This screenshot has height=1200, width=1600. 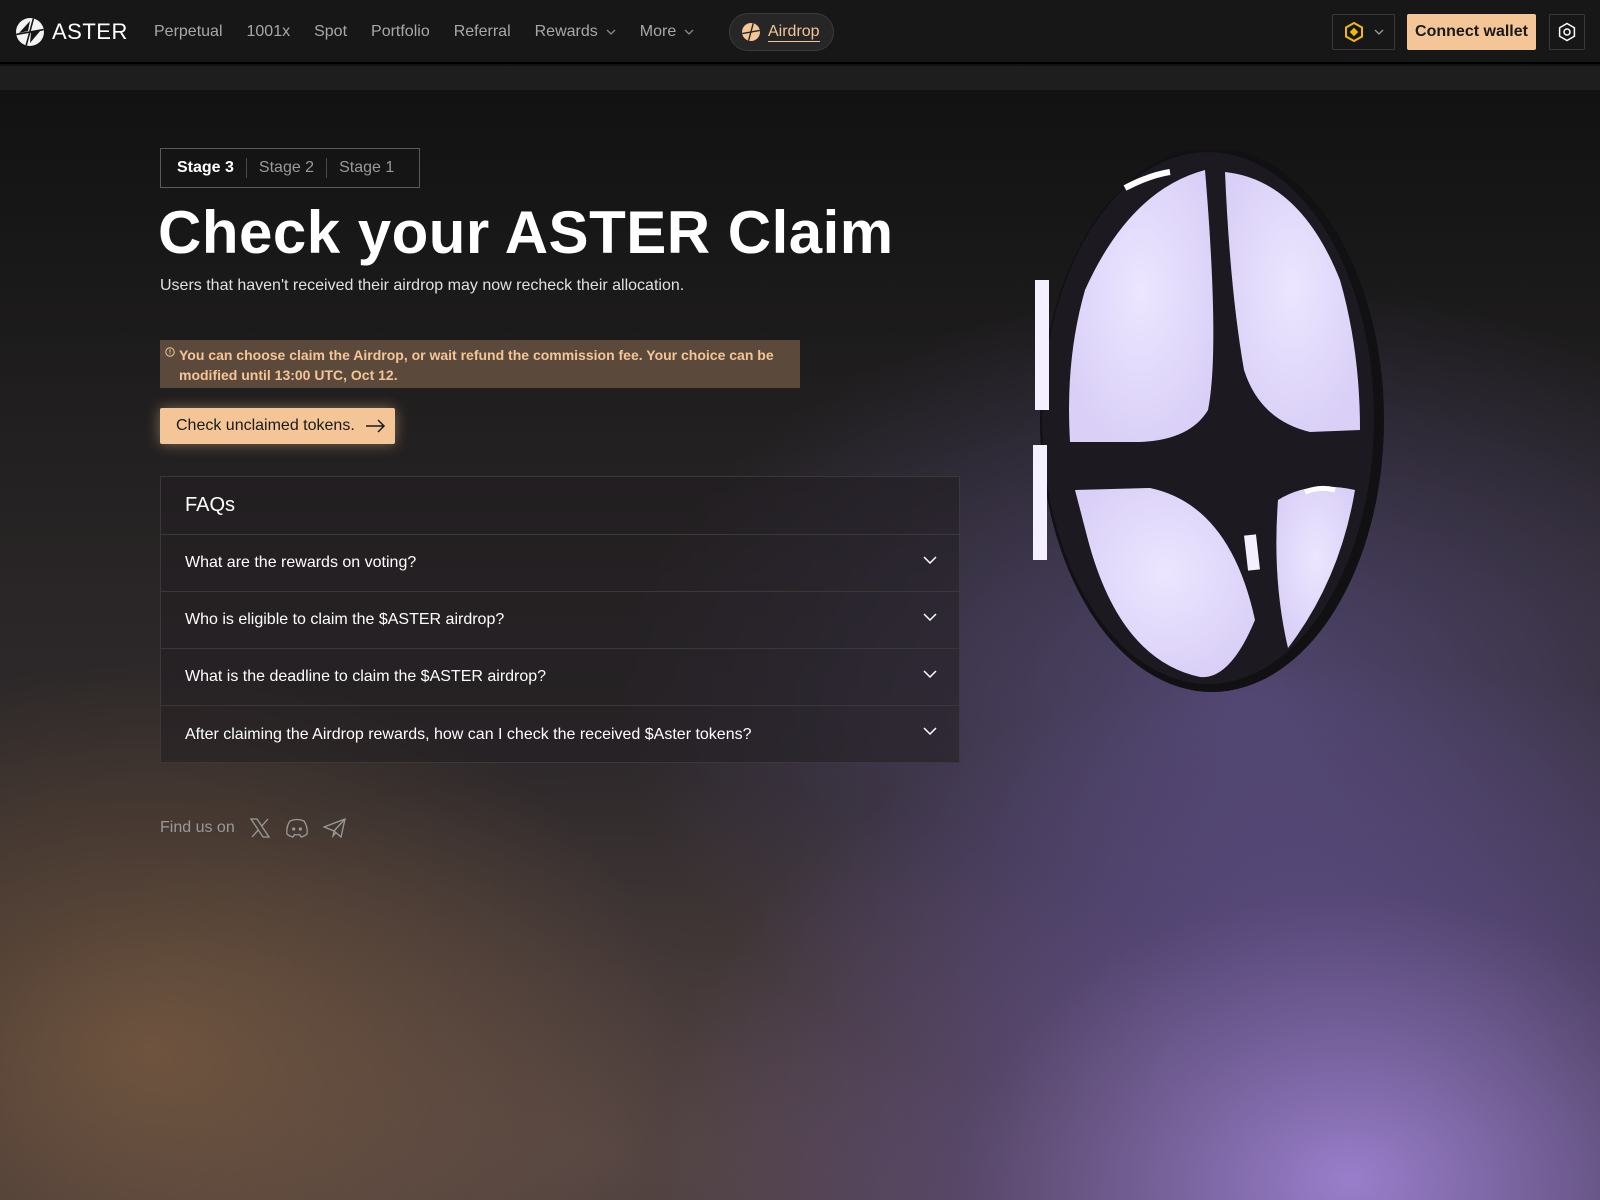 What do you see at coordinates (1353, 32) in the screenshot?
I see `bnb-chain-icon` at bounding box center [1353, 32].